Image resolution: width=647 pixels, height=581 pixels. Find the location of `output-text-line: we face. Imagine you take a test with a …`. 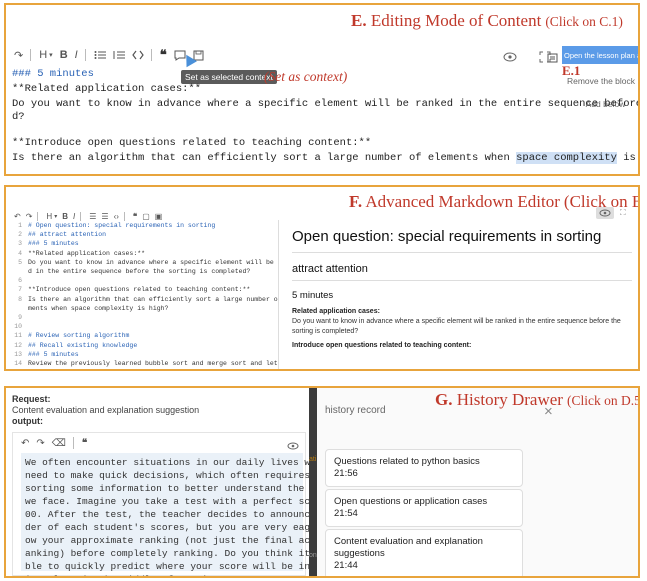

output-text-line: we face. Imagine you take a test with a … is located at coordinates (190, 501).